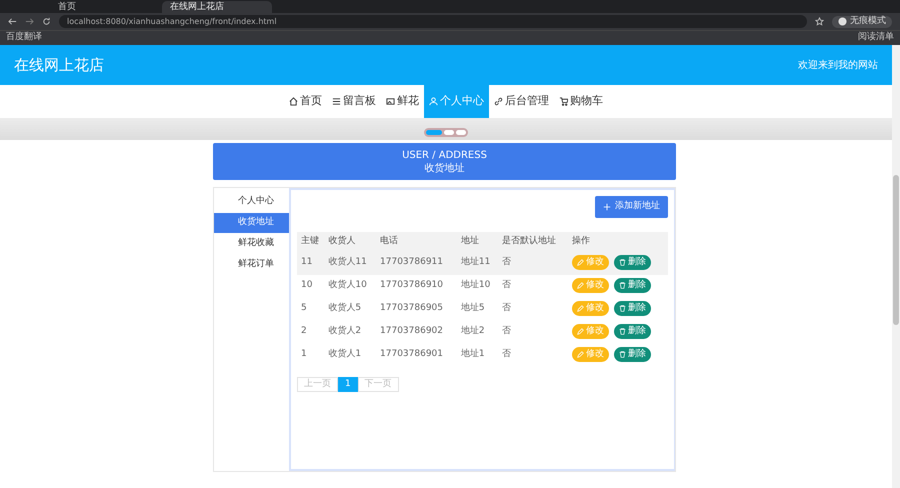 This screenshot has height=488, width=900. Describe the element at coordinates (217, 7) in the screenshot. I see `browser-tab: 在线网上花店` at that location.